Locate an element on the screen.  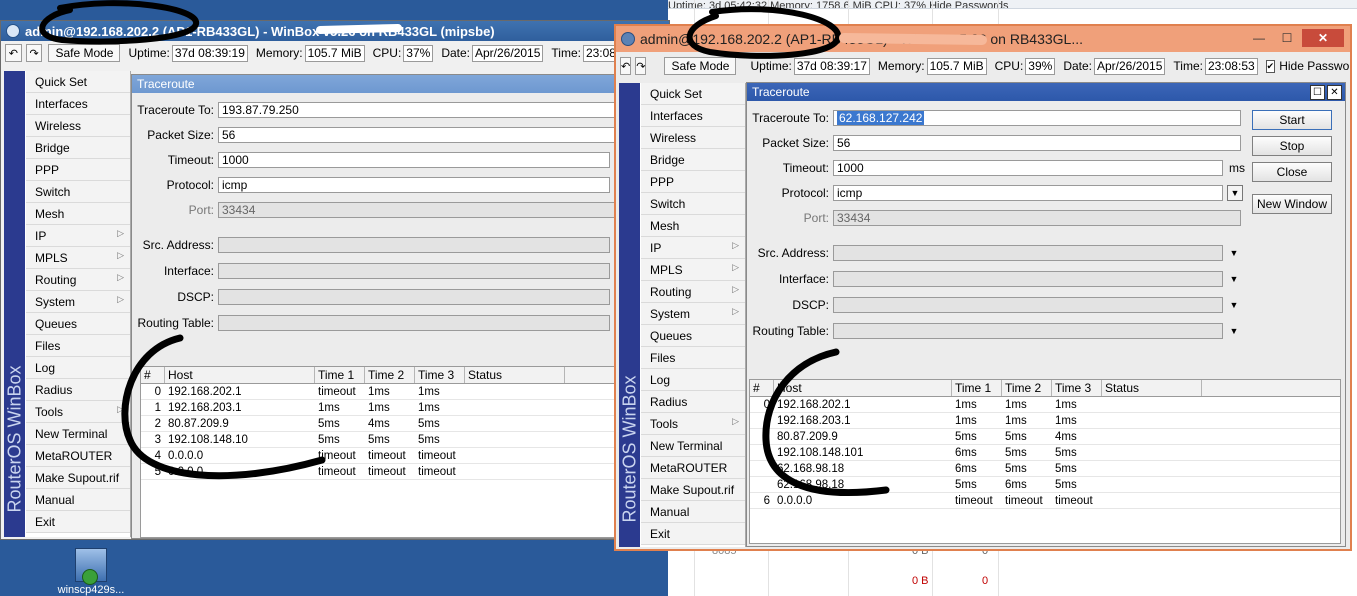
traceroute-to-input: 193.87.79.250 is located at coordinates (418, 110).